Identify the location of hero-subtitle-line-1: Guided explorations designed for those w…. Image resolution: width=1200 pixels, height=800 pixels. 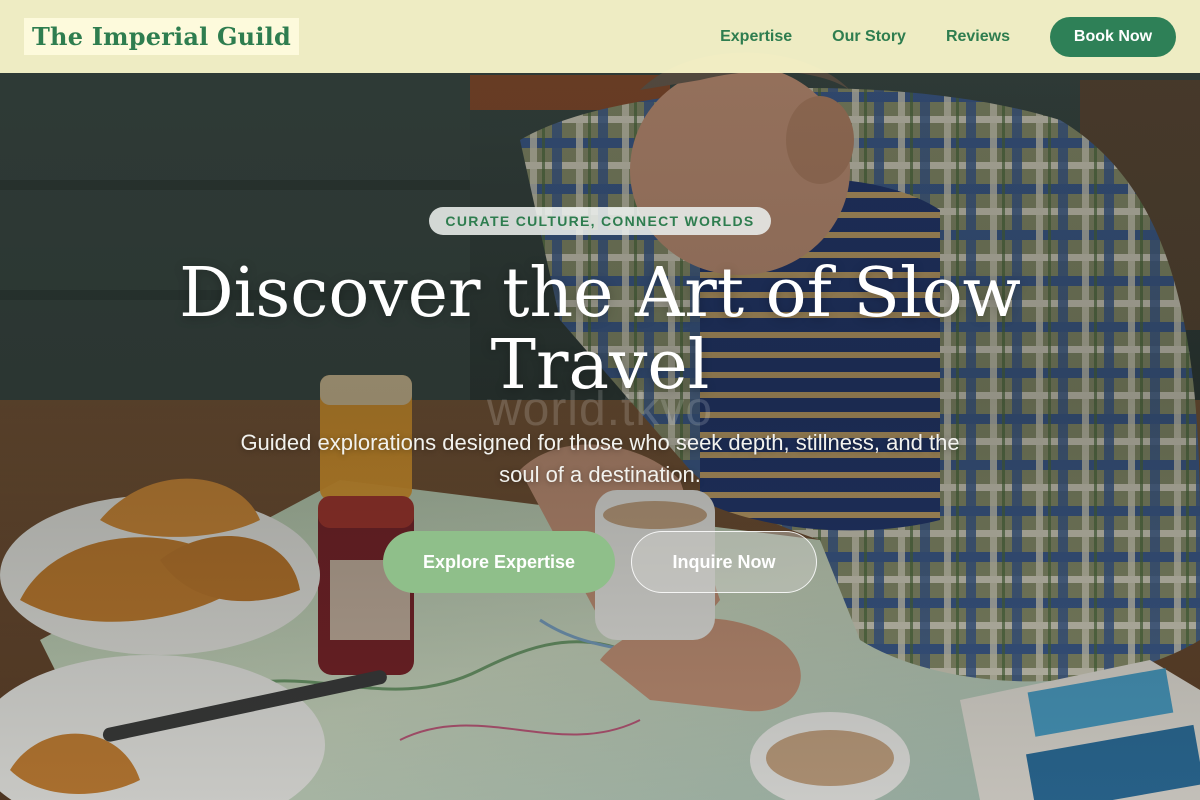
(600, 442).